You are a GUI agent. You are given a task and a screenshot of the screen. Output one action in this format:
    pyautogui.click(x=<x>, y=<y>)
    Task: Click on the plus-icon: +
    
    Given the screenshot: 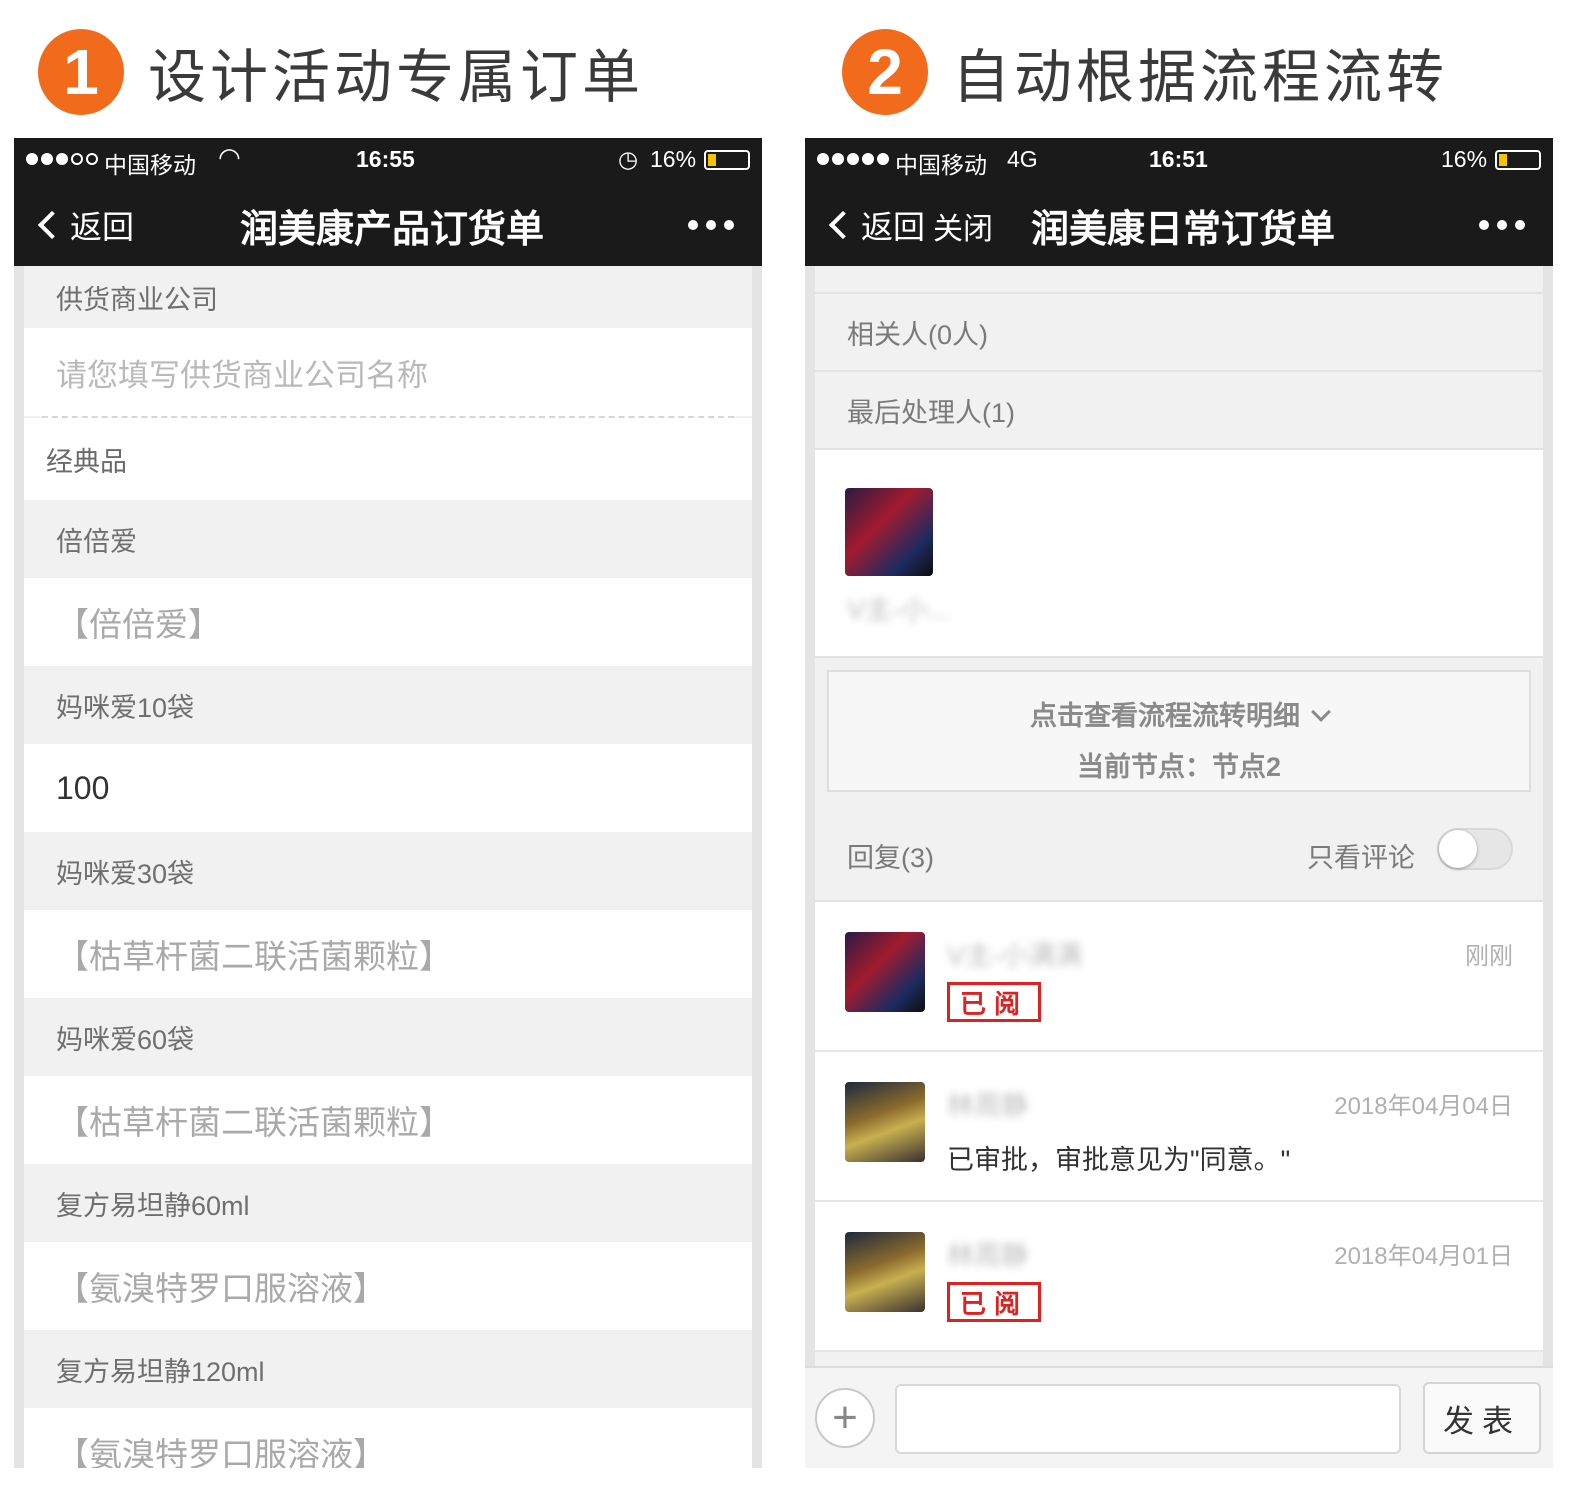 What is the action you would take?
    pyautogui.click(x=845, y=1417)
    